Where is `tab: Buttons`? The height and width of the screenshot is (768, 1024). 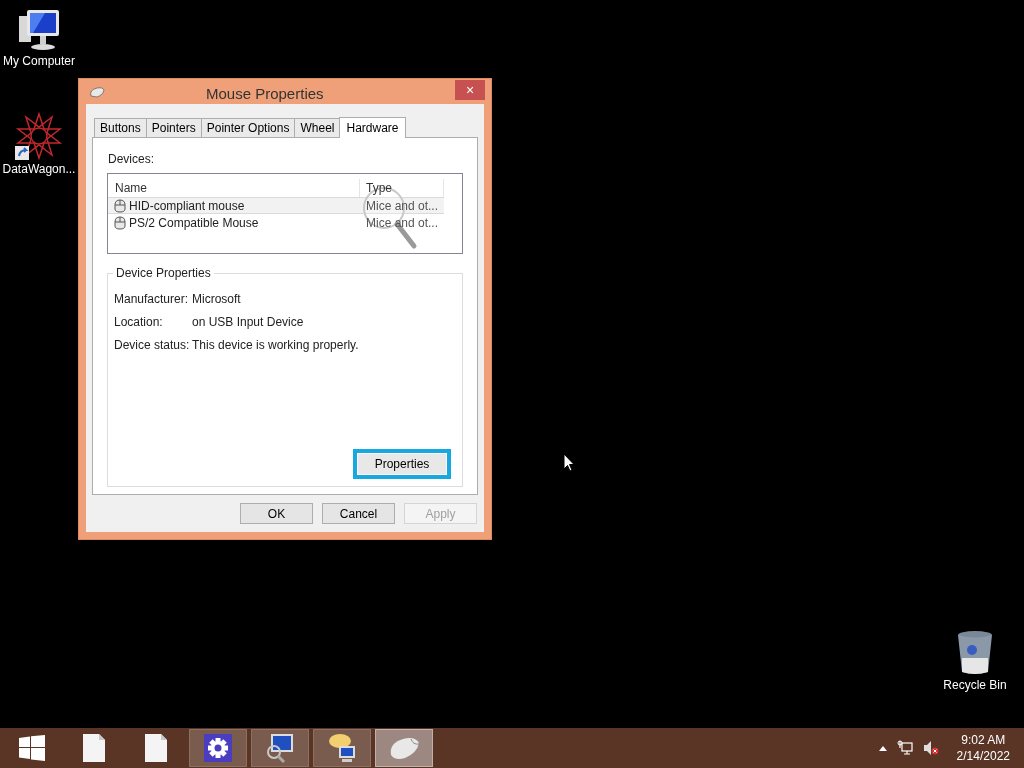
tab: Buttons is located at coordinates (120, 127).